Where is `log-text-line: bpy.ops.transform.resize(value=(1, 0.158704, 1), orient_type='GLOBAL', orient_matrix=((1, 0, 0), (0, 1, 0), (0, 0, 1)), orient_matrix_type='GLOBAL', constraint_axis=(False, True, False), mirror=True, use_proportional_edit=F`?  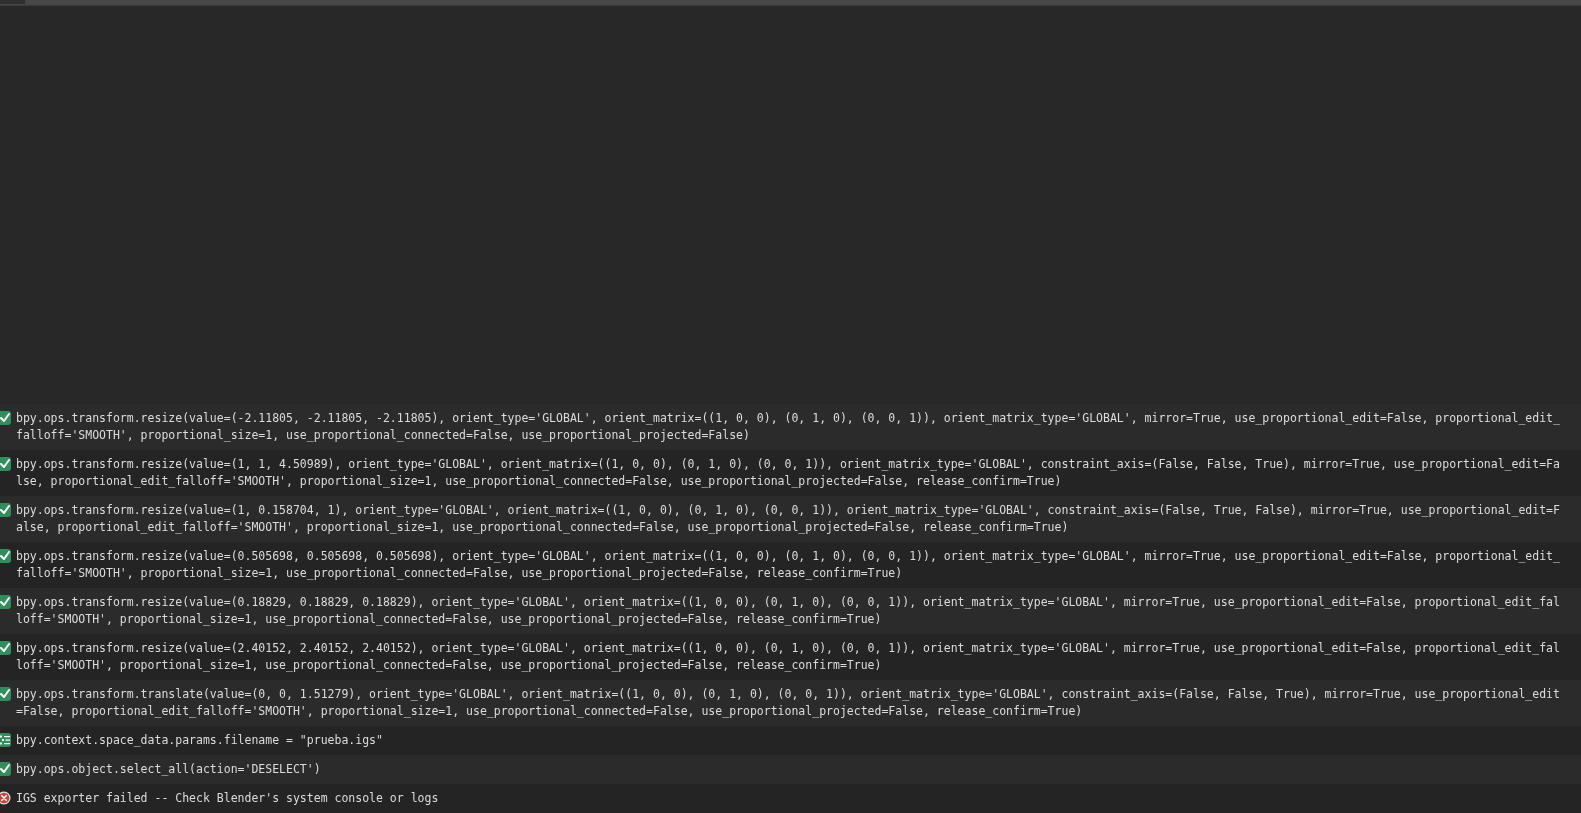 log-text-line: bpy.ops.transform.resize(value=(1, 0.158704, 1), orient_type='GLOBAL', orient_matrix=((1, 0, 0), (0, 1, 0), (0, 0, 1)), orient_matrix_type='GLOBAL', constraint_axis=(False, True, False), mirror=True, use_proportional_edit=F is located at coordinates (788, 510).